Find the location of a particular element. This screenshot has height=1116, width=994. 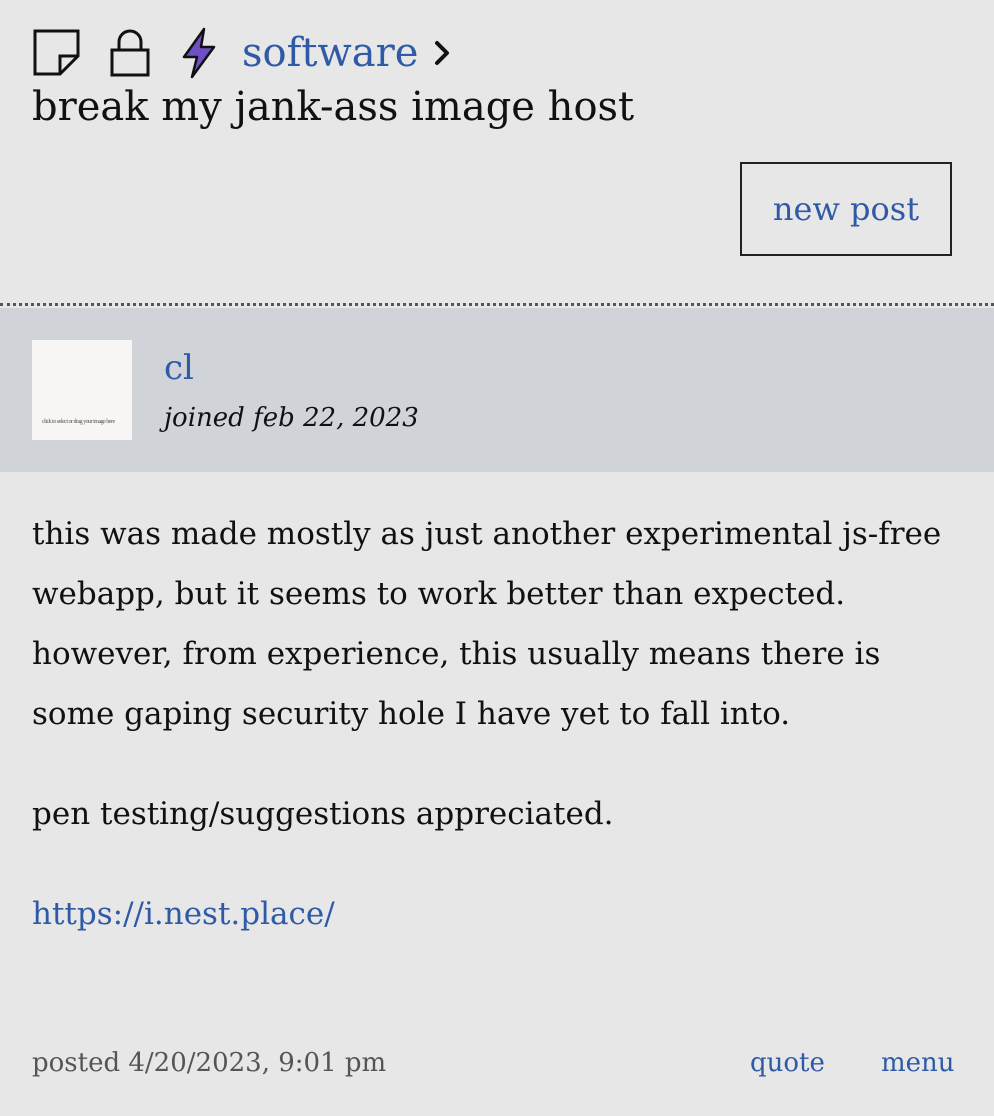

category-link: software is located at coordinates (330, 53).